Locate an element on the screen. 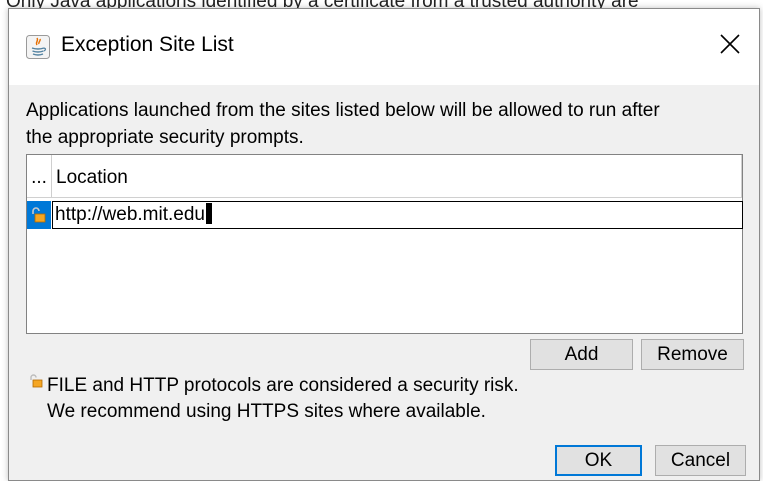 The height and width of the screenshot is (481, 763). close-button is located at coordinates (730, 45).